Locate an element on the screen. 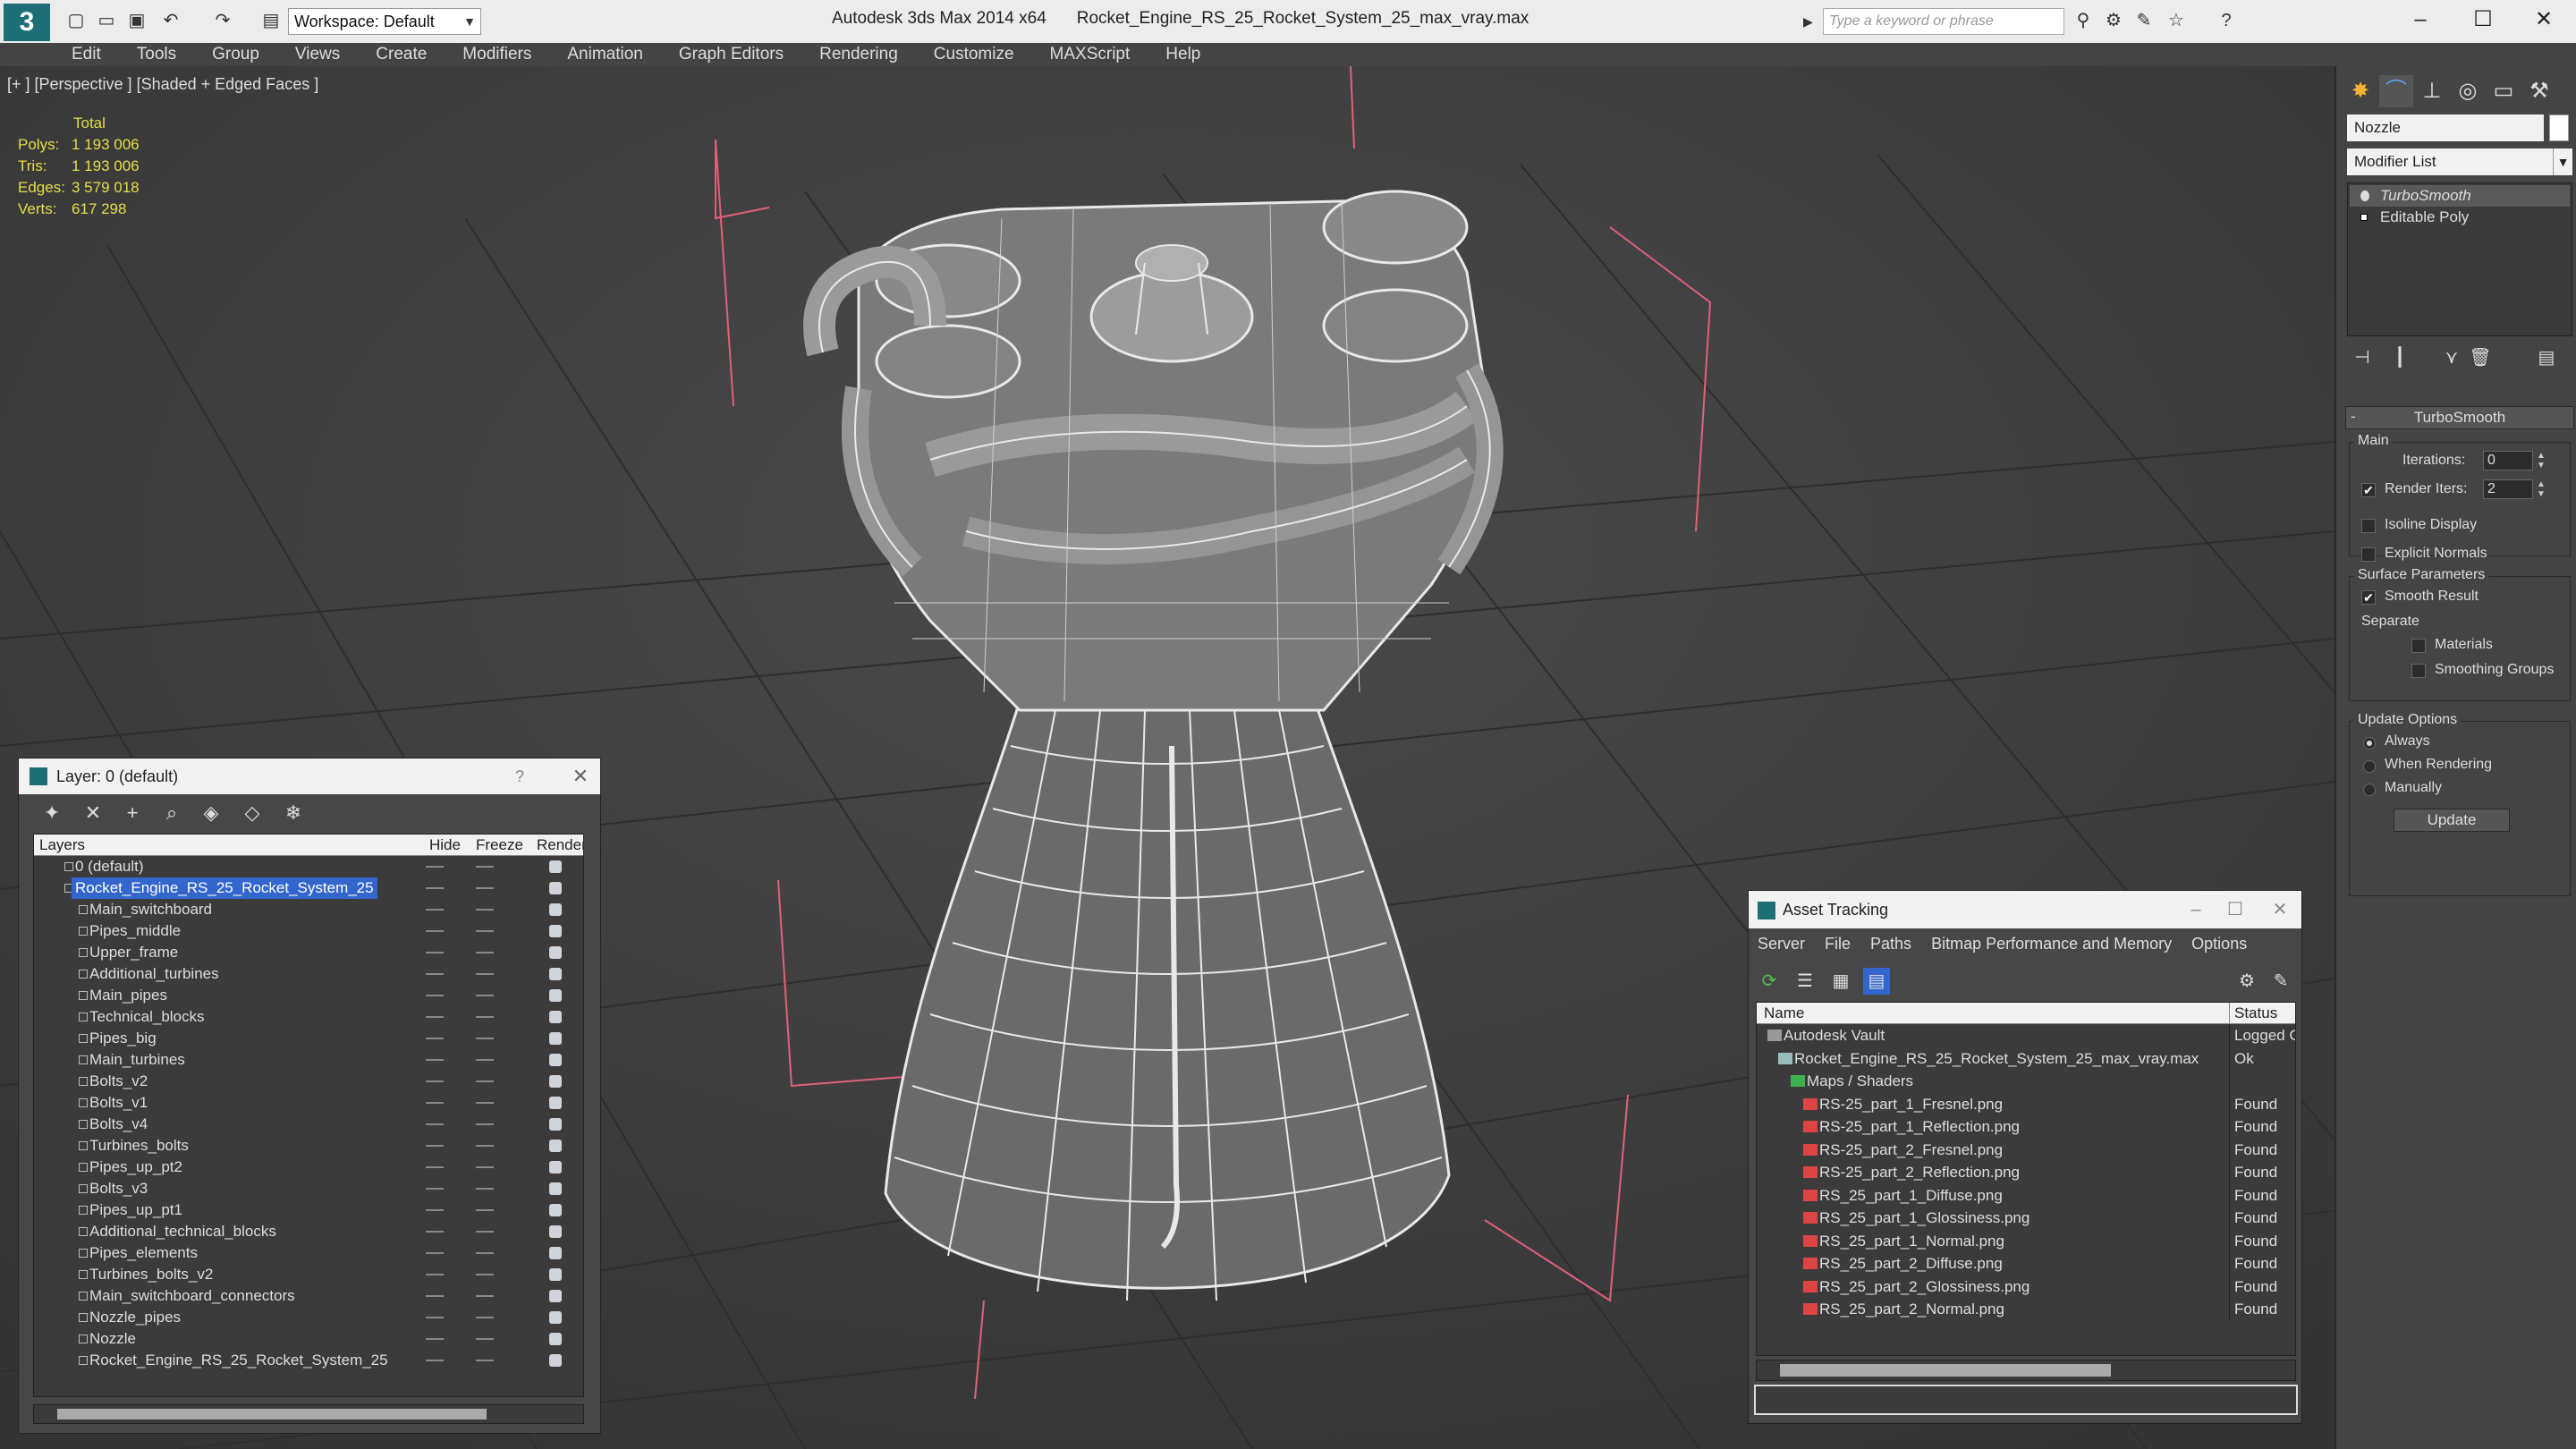 The width and height of the screenshot is (2576, 1449). menu-edit: Edit is located at coordinates (86, 54).